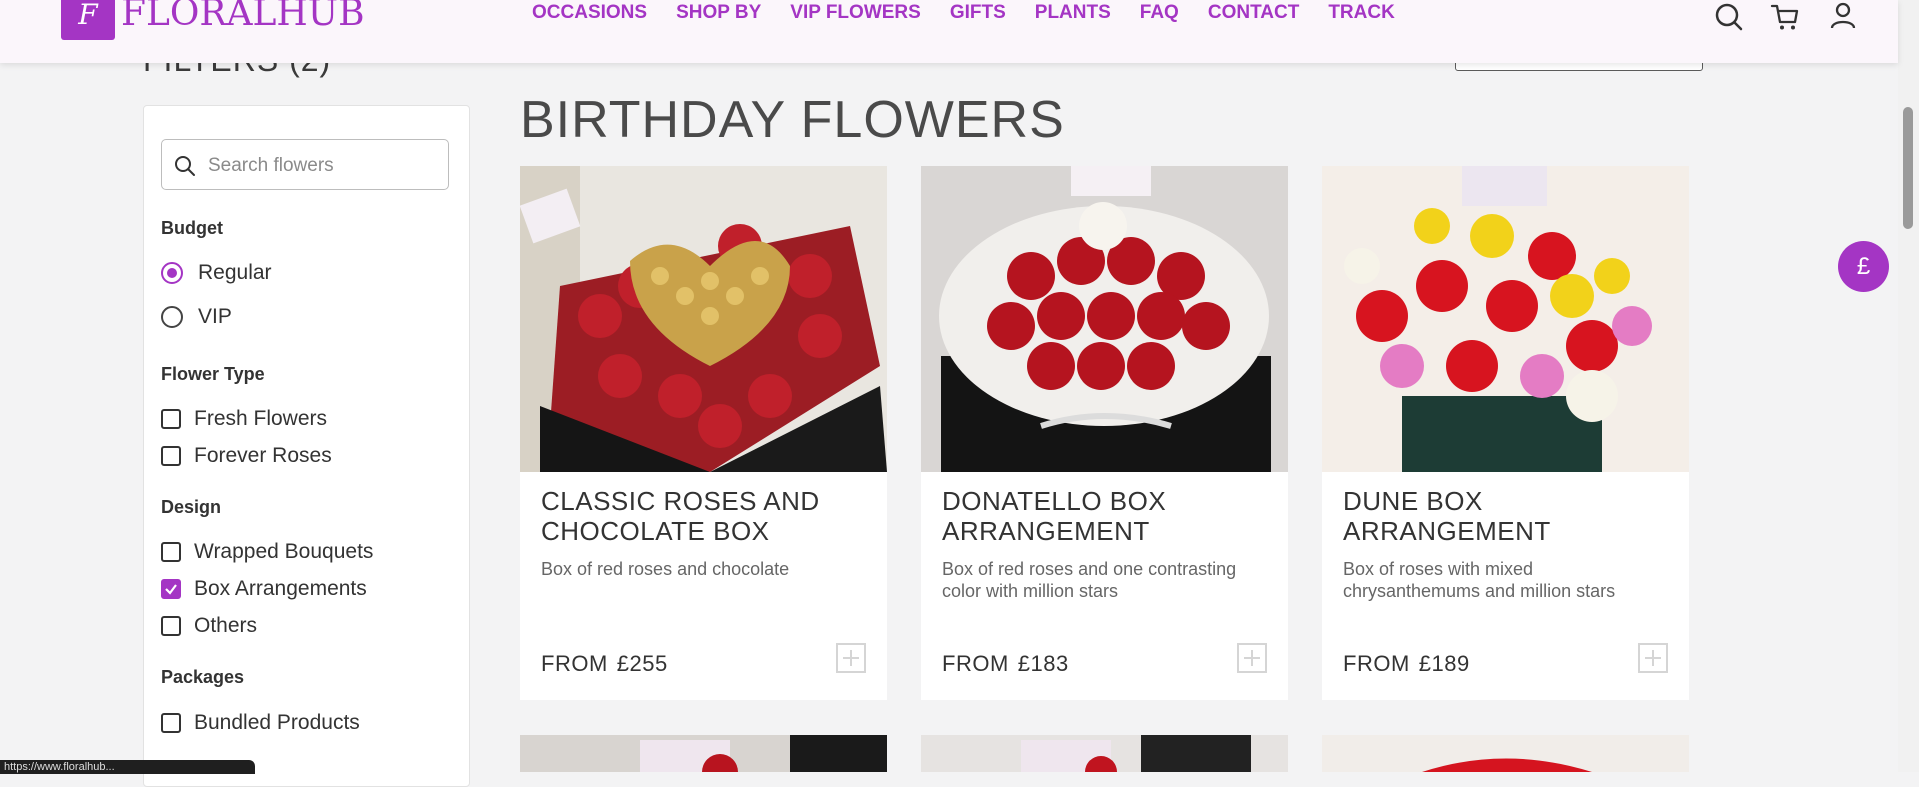  Describe the element at coordinates (642, 663) in the screenshot. I see `price-value: £255` at that location.